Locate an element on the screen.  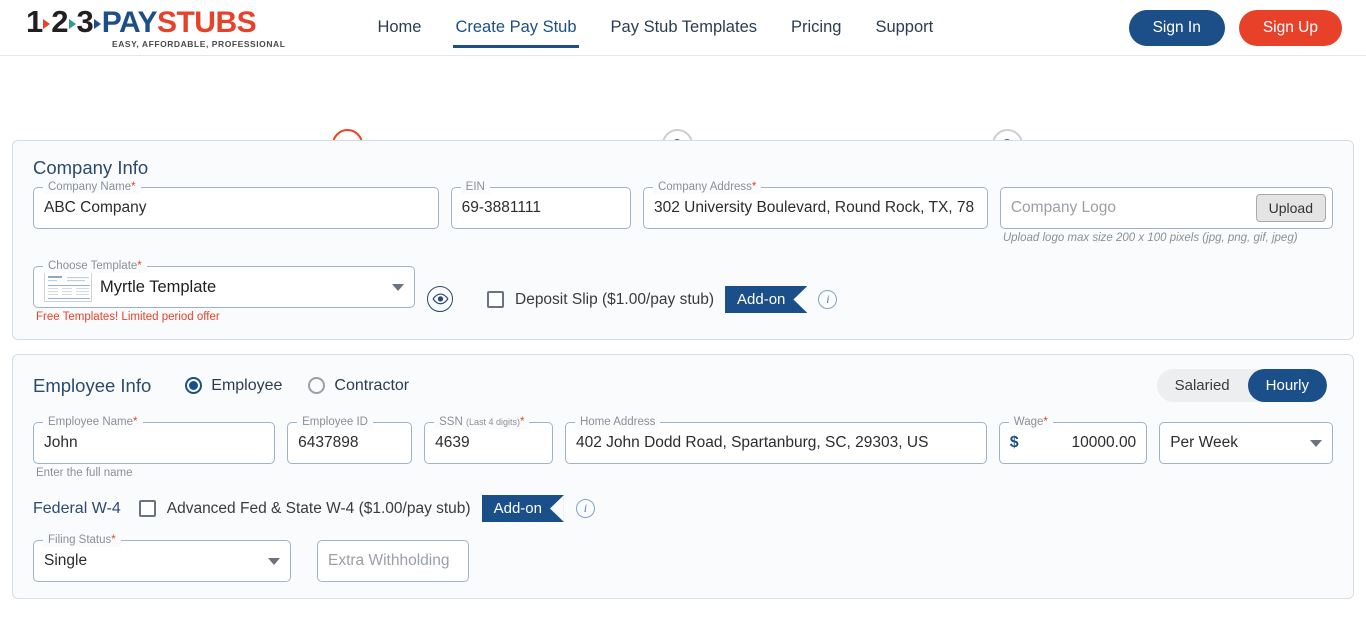
ein-label: EIN is located at coordinates (475, 187).